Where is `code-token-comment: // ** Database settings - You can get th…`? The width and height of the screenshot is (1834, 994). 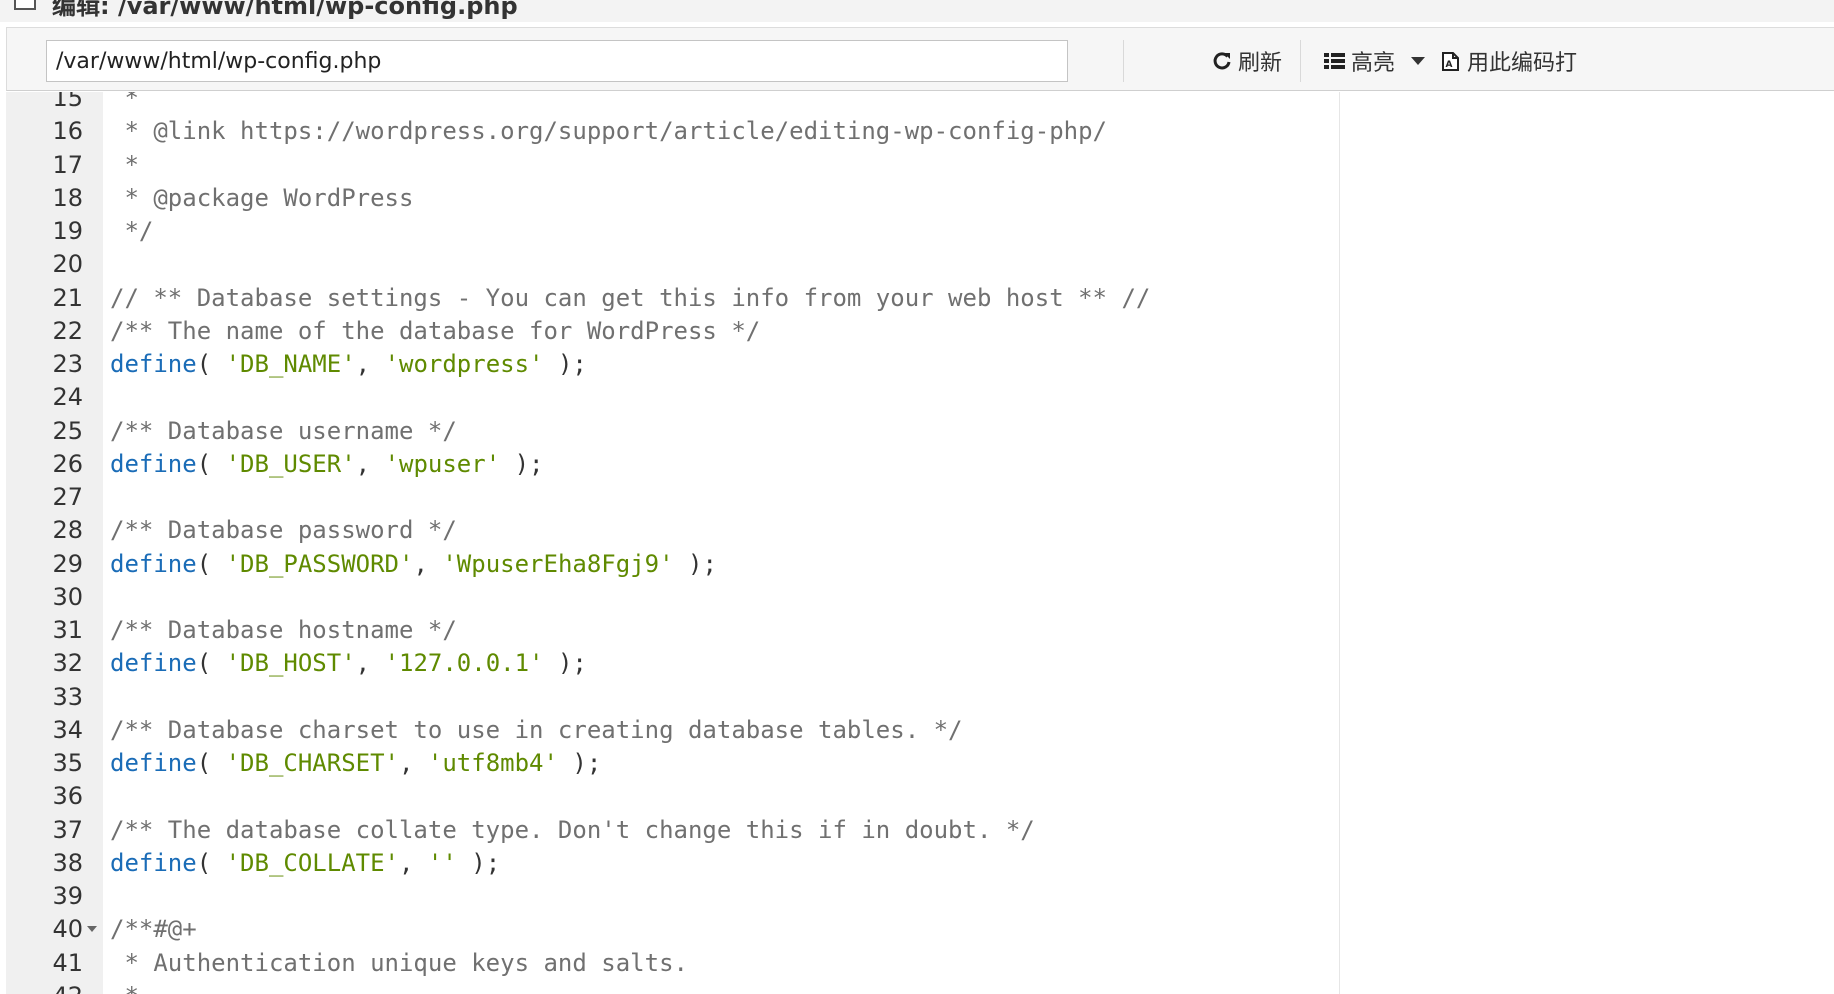
code-token-comment: // ** Database settings - You can get th… is located at coordinates (630, 297).